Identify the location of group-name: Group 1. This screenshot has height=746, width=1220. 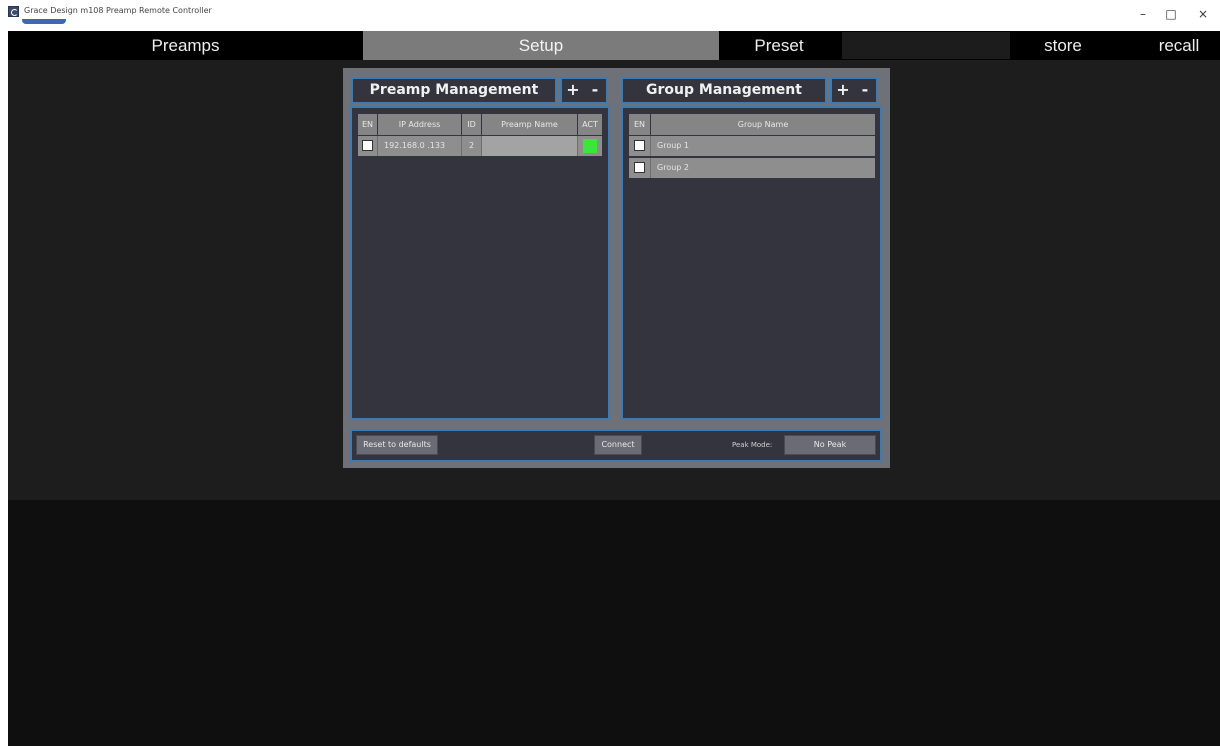
(673, 145).